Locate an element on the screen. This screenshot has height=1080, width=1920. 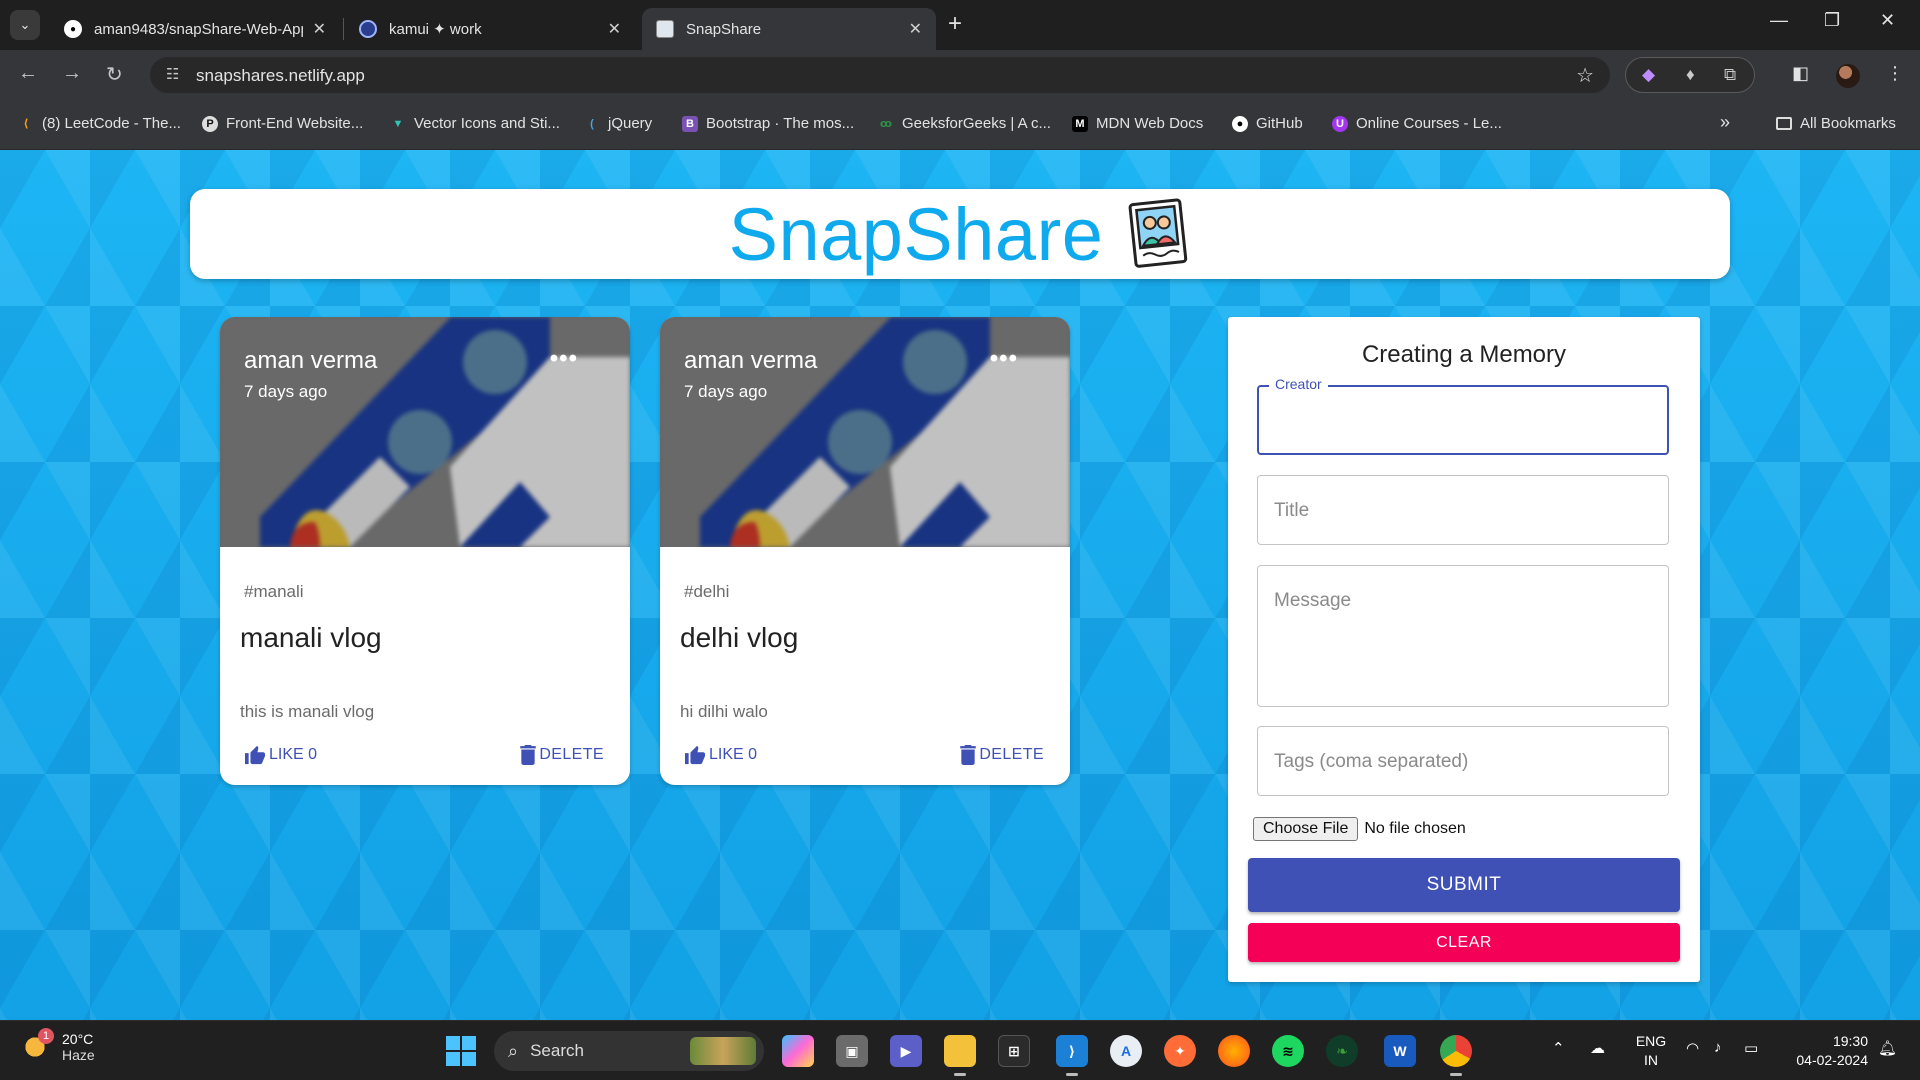
creator-input: Creator is located at coordinates (1463, 415).